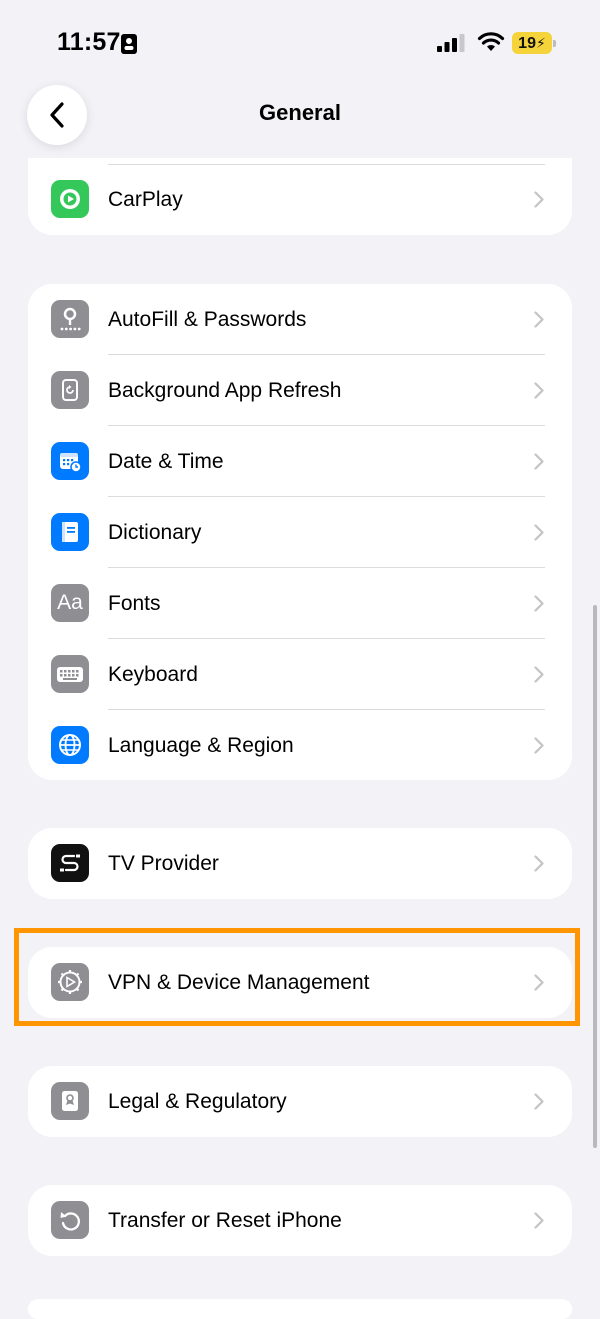  What do you see at coordinates (540, 43) in the screenshot?
I see `charging-bolt-icon: ⚡` at bounding box center [540, 43].